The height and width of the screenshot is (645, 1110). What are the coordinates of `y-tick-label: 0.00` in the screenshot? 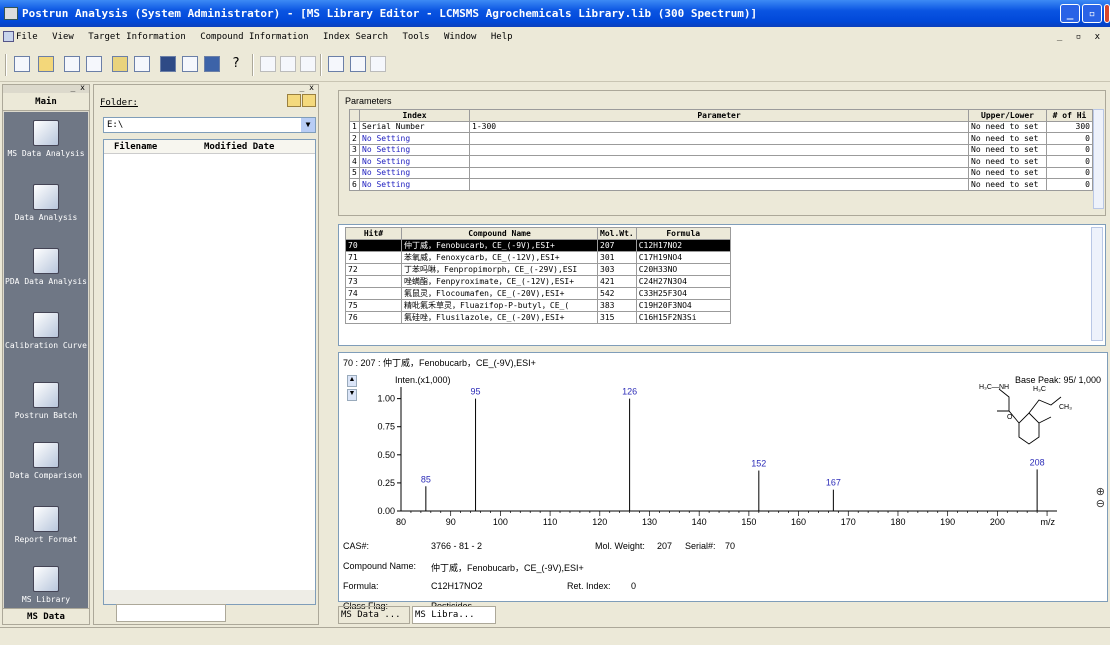 It's located at (386, 511).